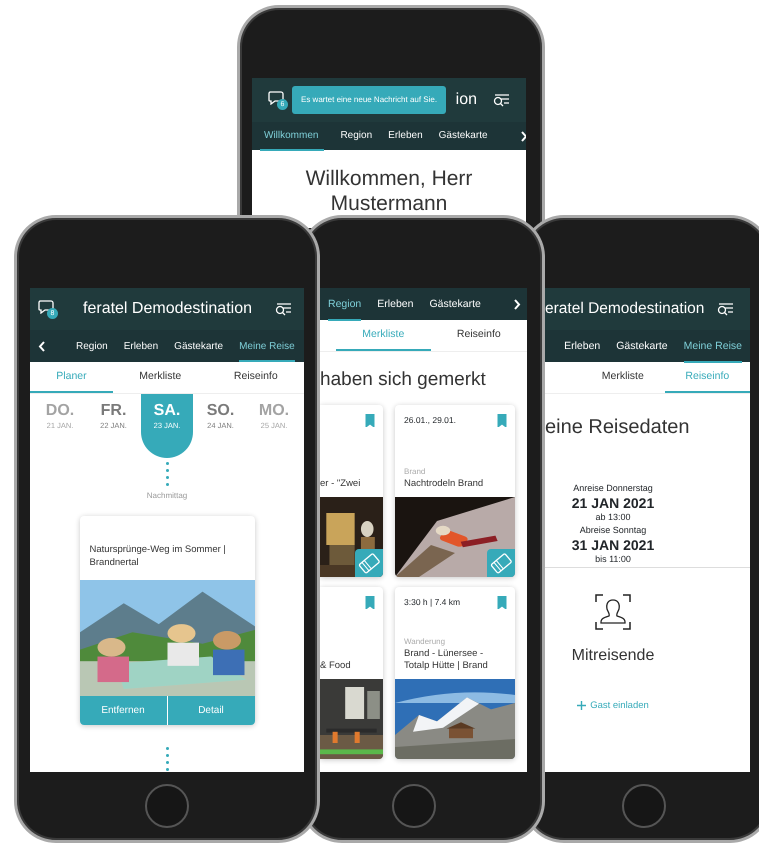 The image size is (759, 843). Describe the element at coordinates (432, 602) in the screenshot. I see `event-meta: 3:30 h | 7.4 km` at that location.